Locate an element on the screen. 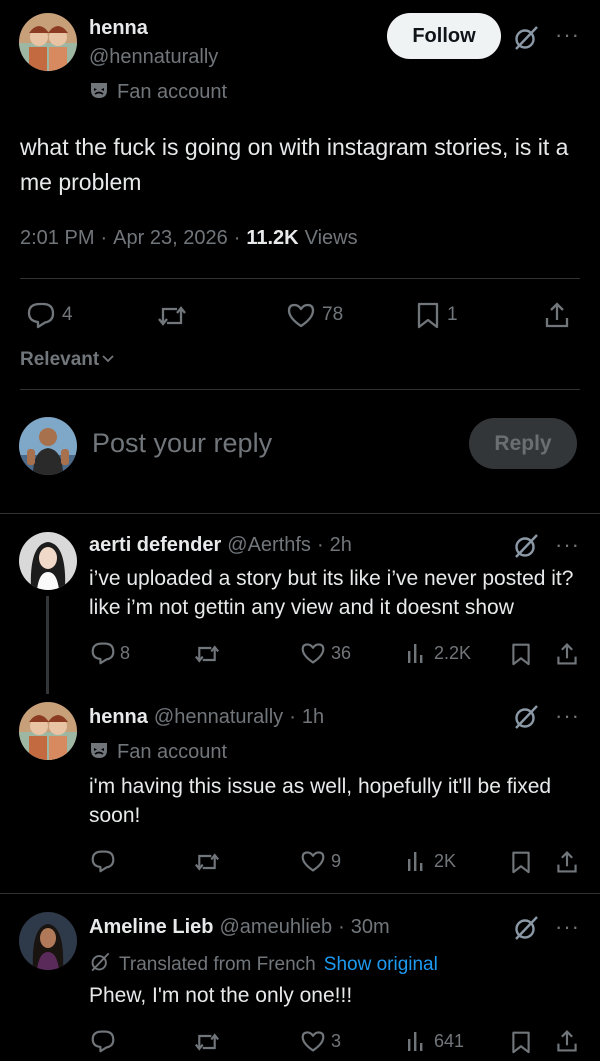 This screenshot has width=600, height=1061. post-time: 2:01 PM is located at coordinates (57, 238).